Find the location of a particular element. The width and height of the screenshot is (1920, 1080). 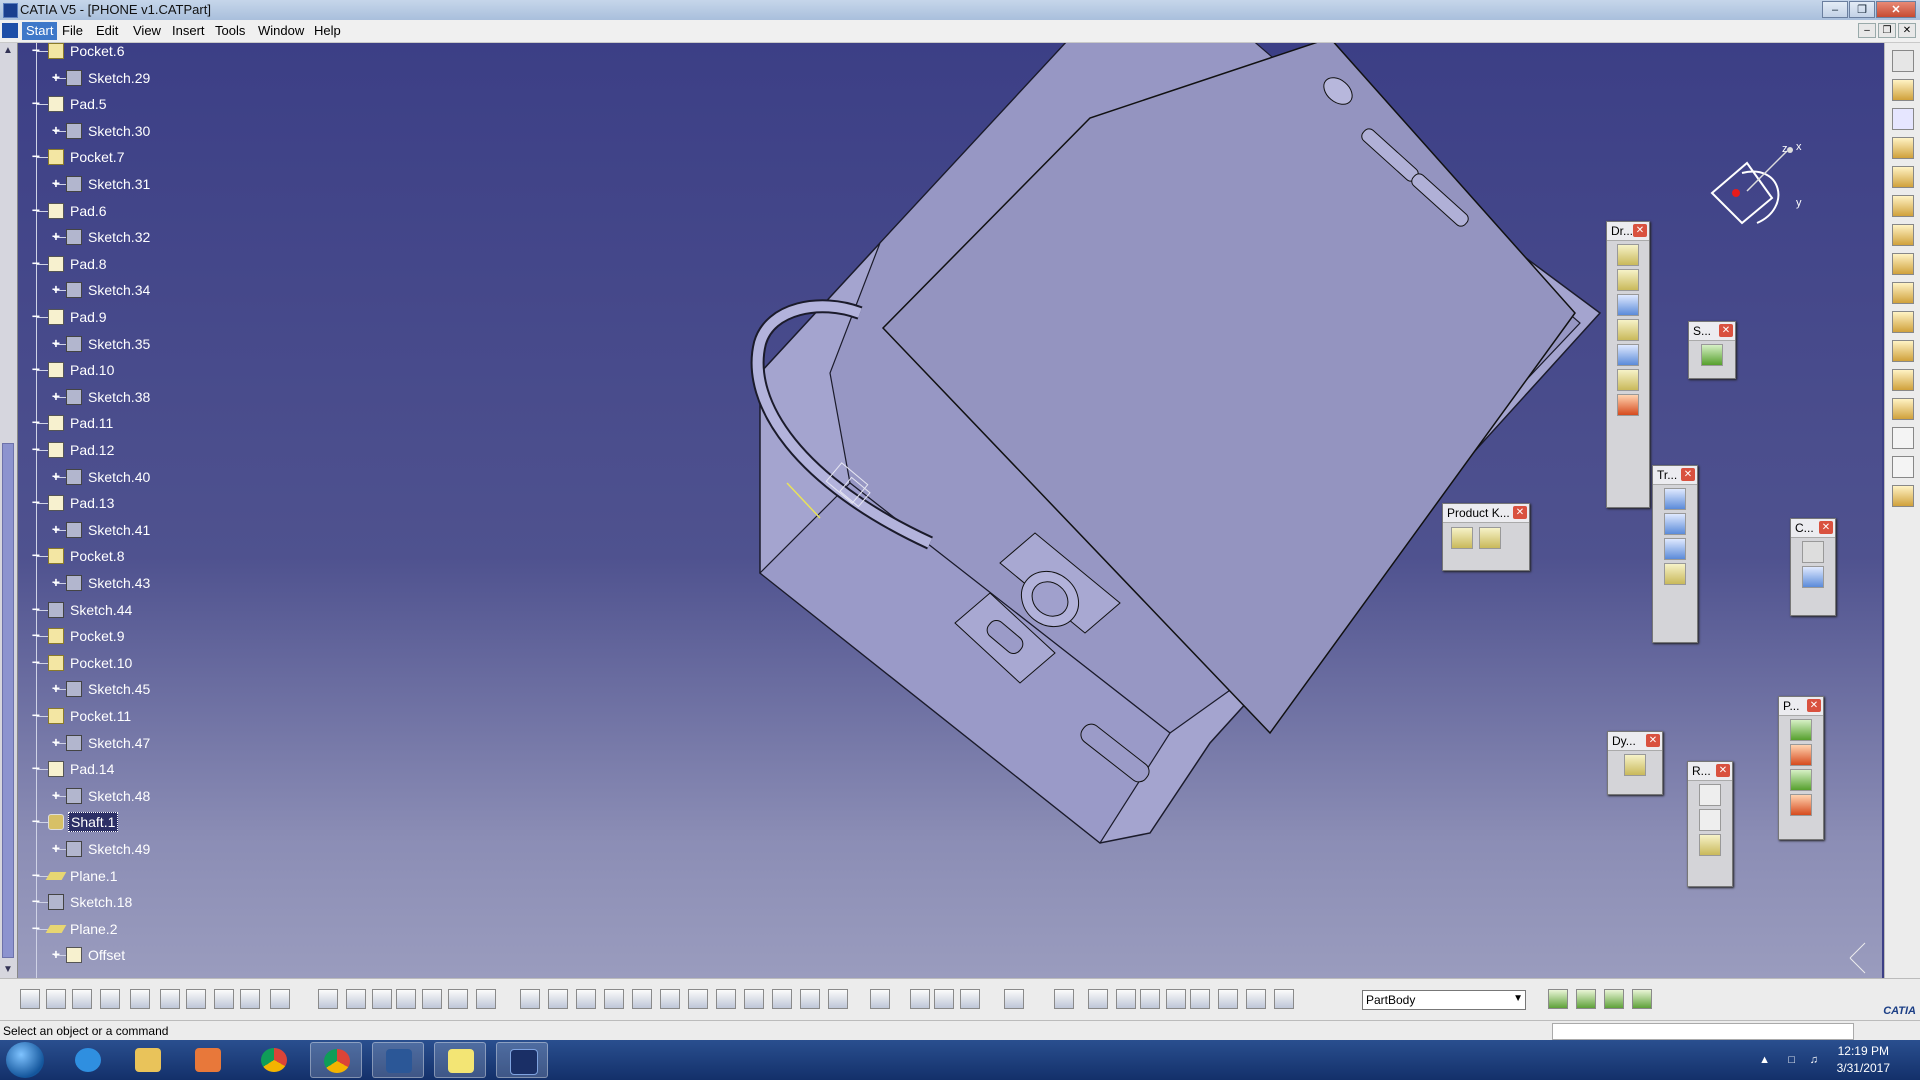

tree-node: + Sketch.43 is located at coordinates (102, 583).